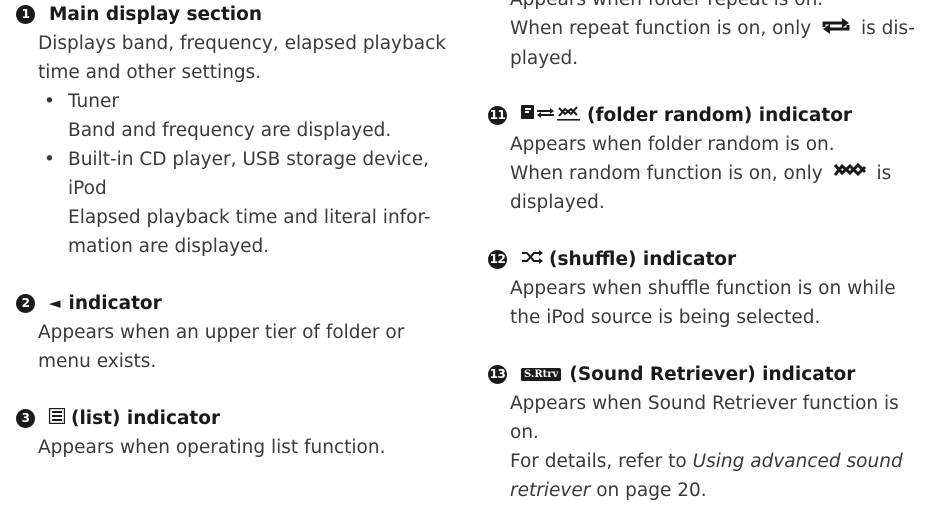  What do you see at coordinates (551, 115) in the screenshot?
I see `folder-random-icon` at bounding box center [551, 115].